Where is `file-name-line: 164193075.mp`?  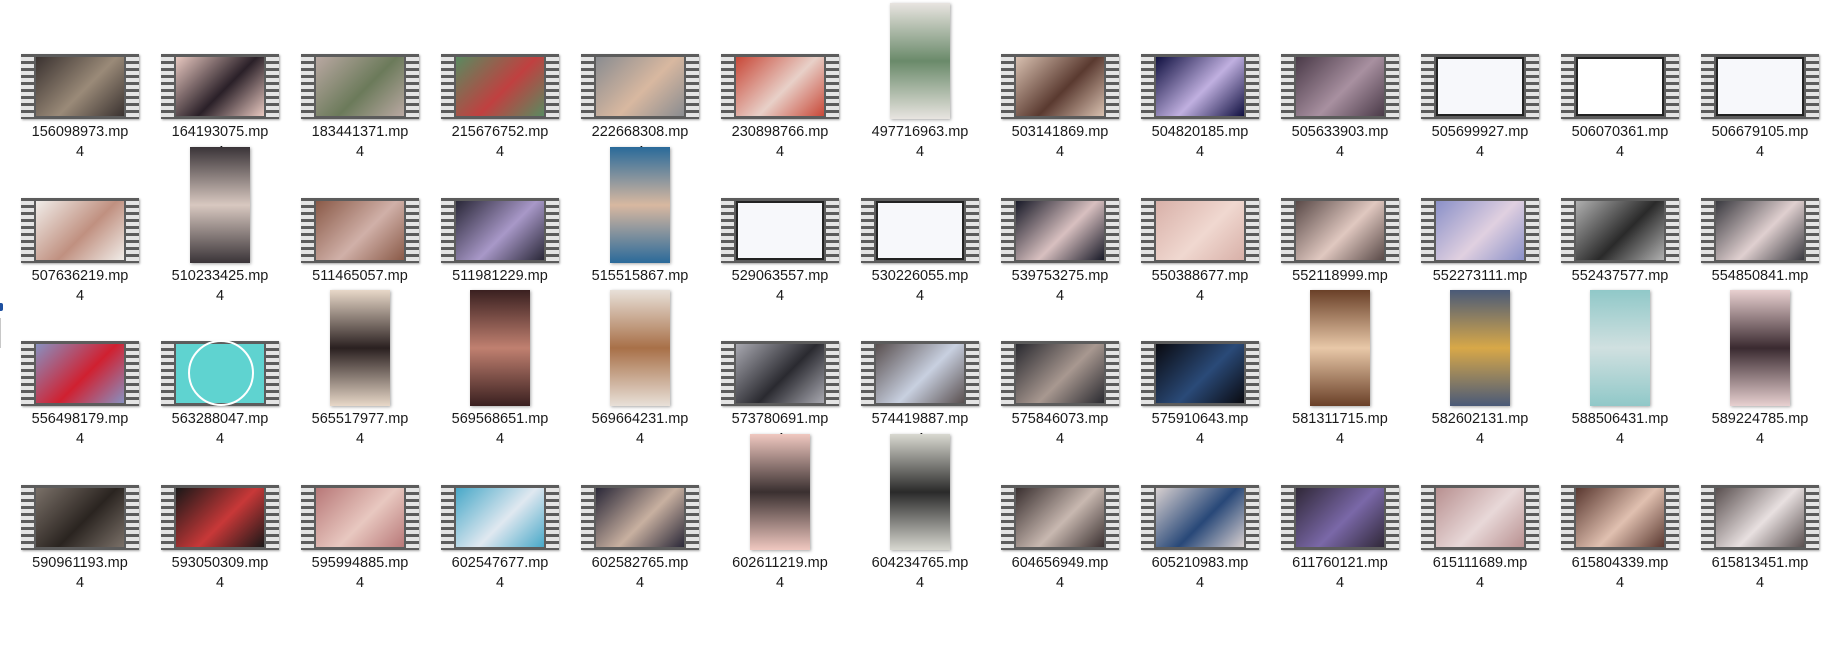 file-name-line: 164193075.mp is located at coordinates (220, 132).